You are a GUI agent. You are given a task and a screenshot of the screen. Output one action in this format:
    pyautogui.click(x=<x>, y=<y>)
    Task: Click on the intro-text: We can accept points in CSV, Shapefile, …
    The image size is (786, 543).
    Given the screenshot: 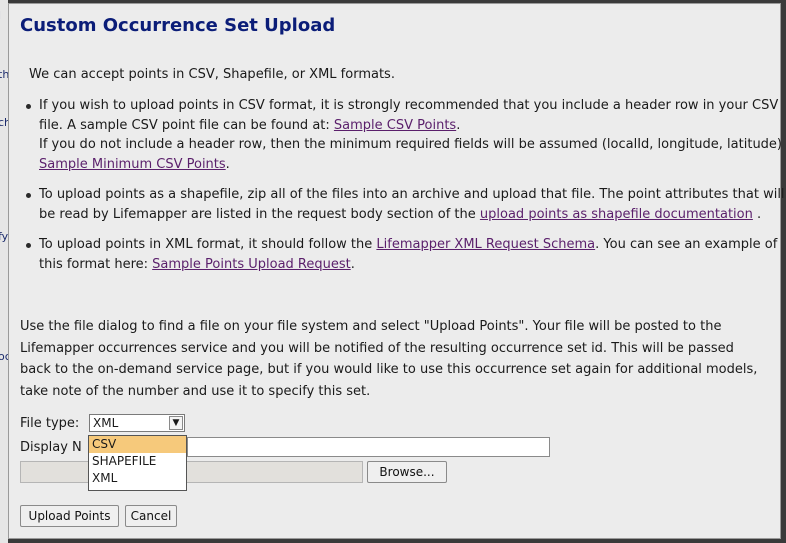 What is the action you would take?
    pyautogui.click(x=212, y=74)
    